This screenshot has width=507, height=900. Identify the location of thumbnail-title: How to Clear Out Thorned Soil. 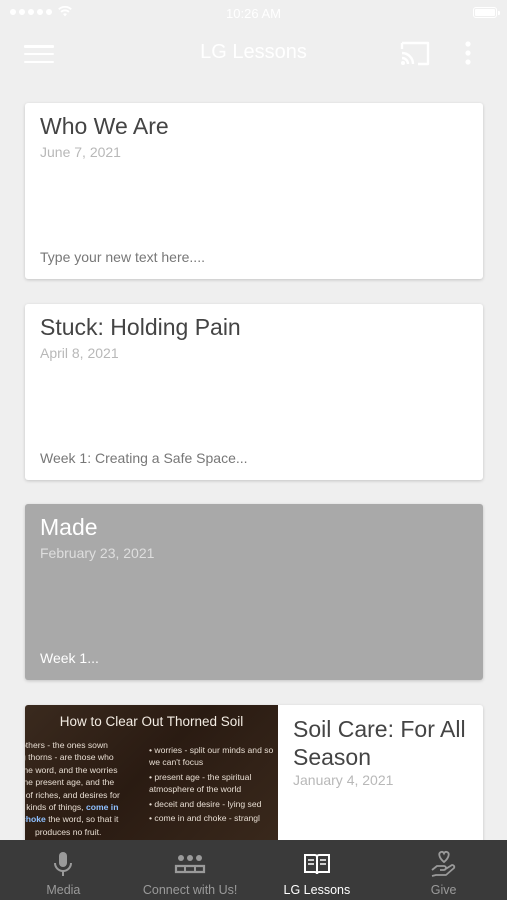
(151, 721).